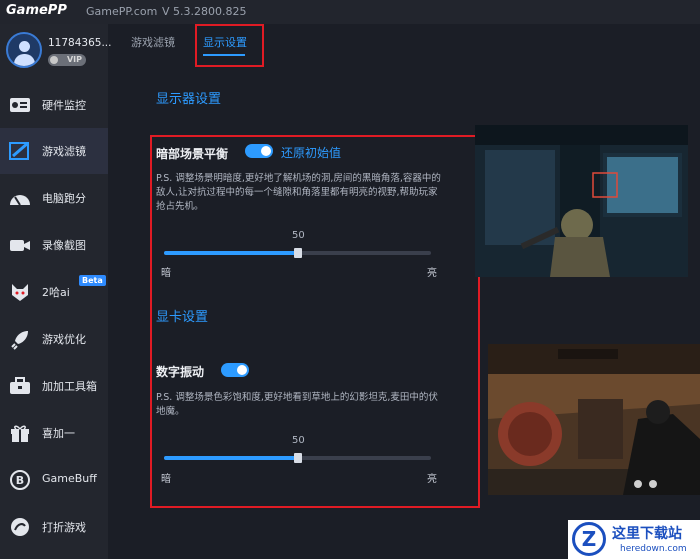 The image size is (700, 559). I want to click on digital-vibrance-slider-handle, so click(297, 458).